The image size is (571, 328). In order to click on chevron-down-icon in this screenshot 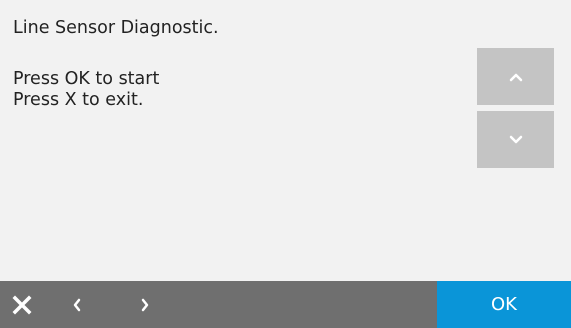, I will do `click(515, 139)`.